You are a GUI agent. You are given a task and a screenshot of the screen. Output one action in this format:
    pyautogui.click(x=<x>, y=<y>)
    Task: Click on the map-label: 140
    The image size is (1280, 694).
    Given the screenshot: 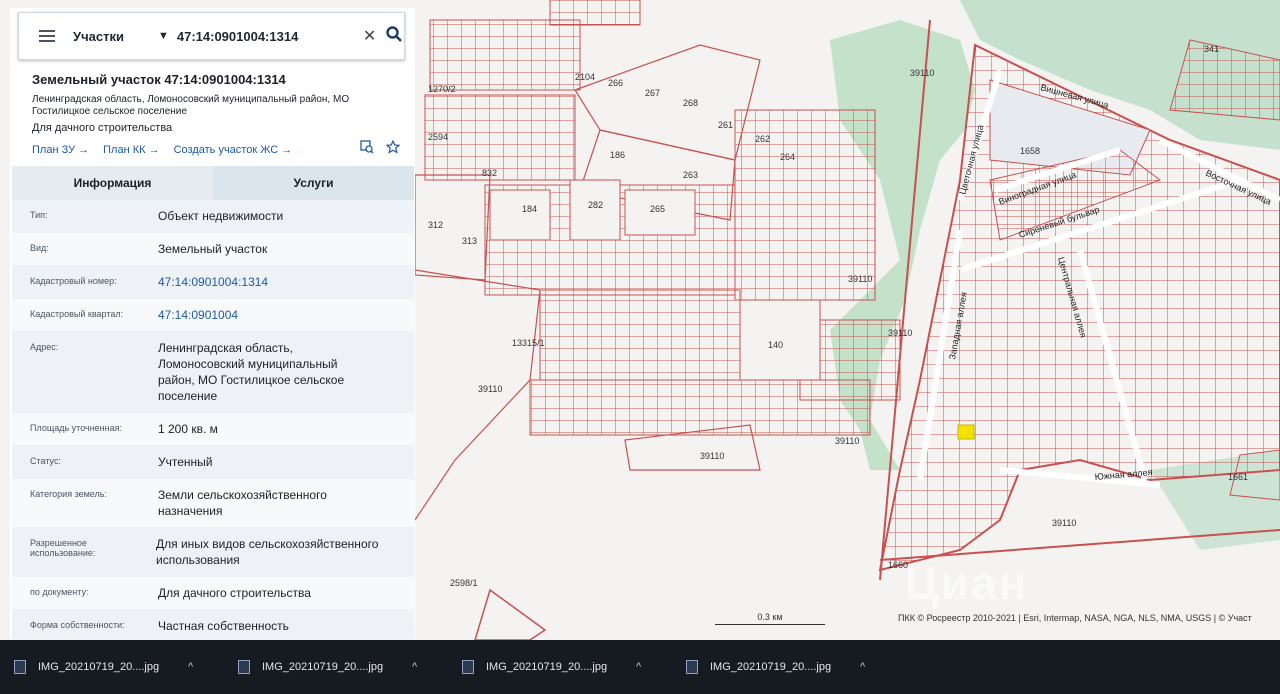 What is the action you would take?
    pyautogui.click(x=775, y=345)
    